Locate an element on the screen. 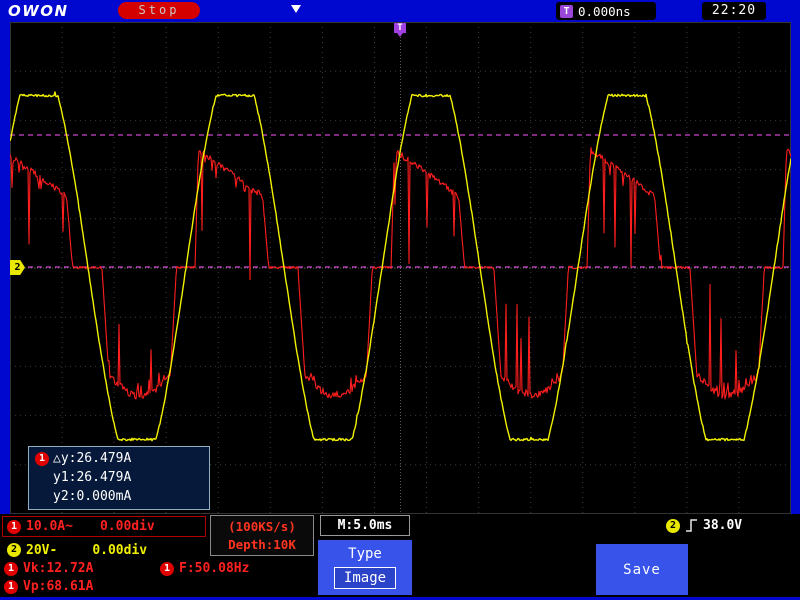 This screenshot has height=600, width=800. type-button-title: Type is located at coordinates (365, 553).